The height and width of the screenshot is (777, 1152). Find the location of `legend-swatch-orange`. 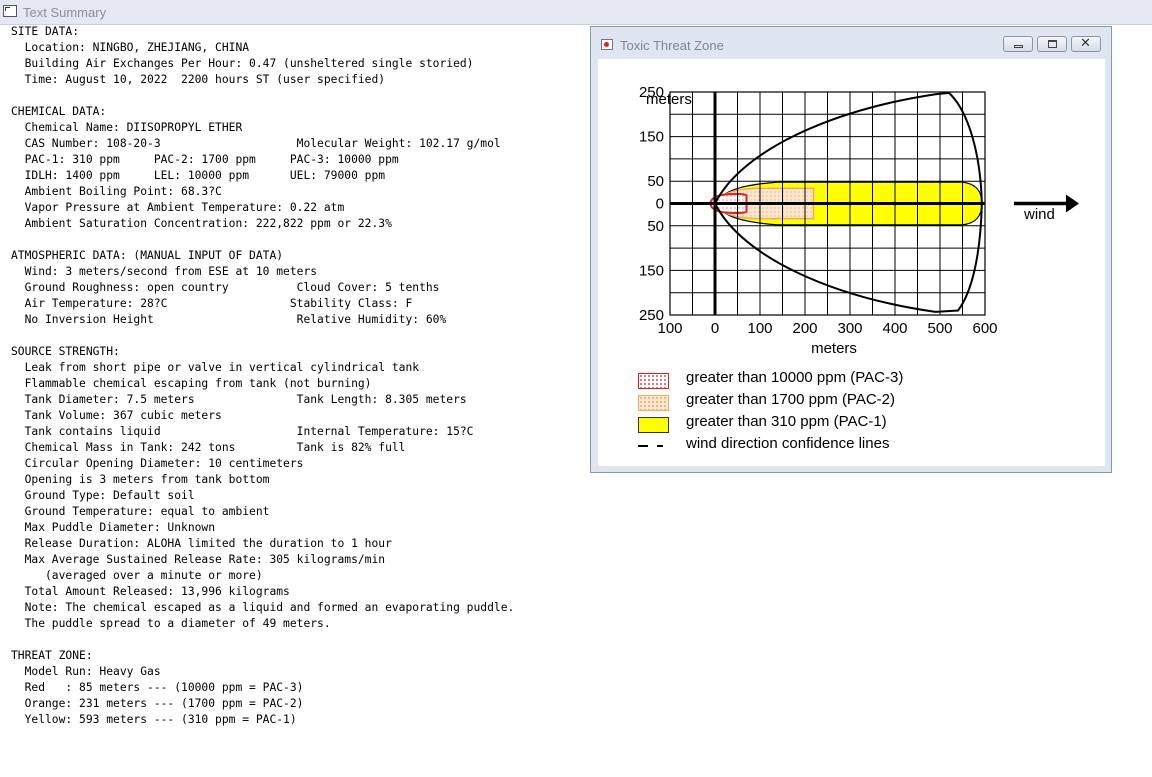

legend-swatch-orange is located at coordinates (653, 403).